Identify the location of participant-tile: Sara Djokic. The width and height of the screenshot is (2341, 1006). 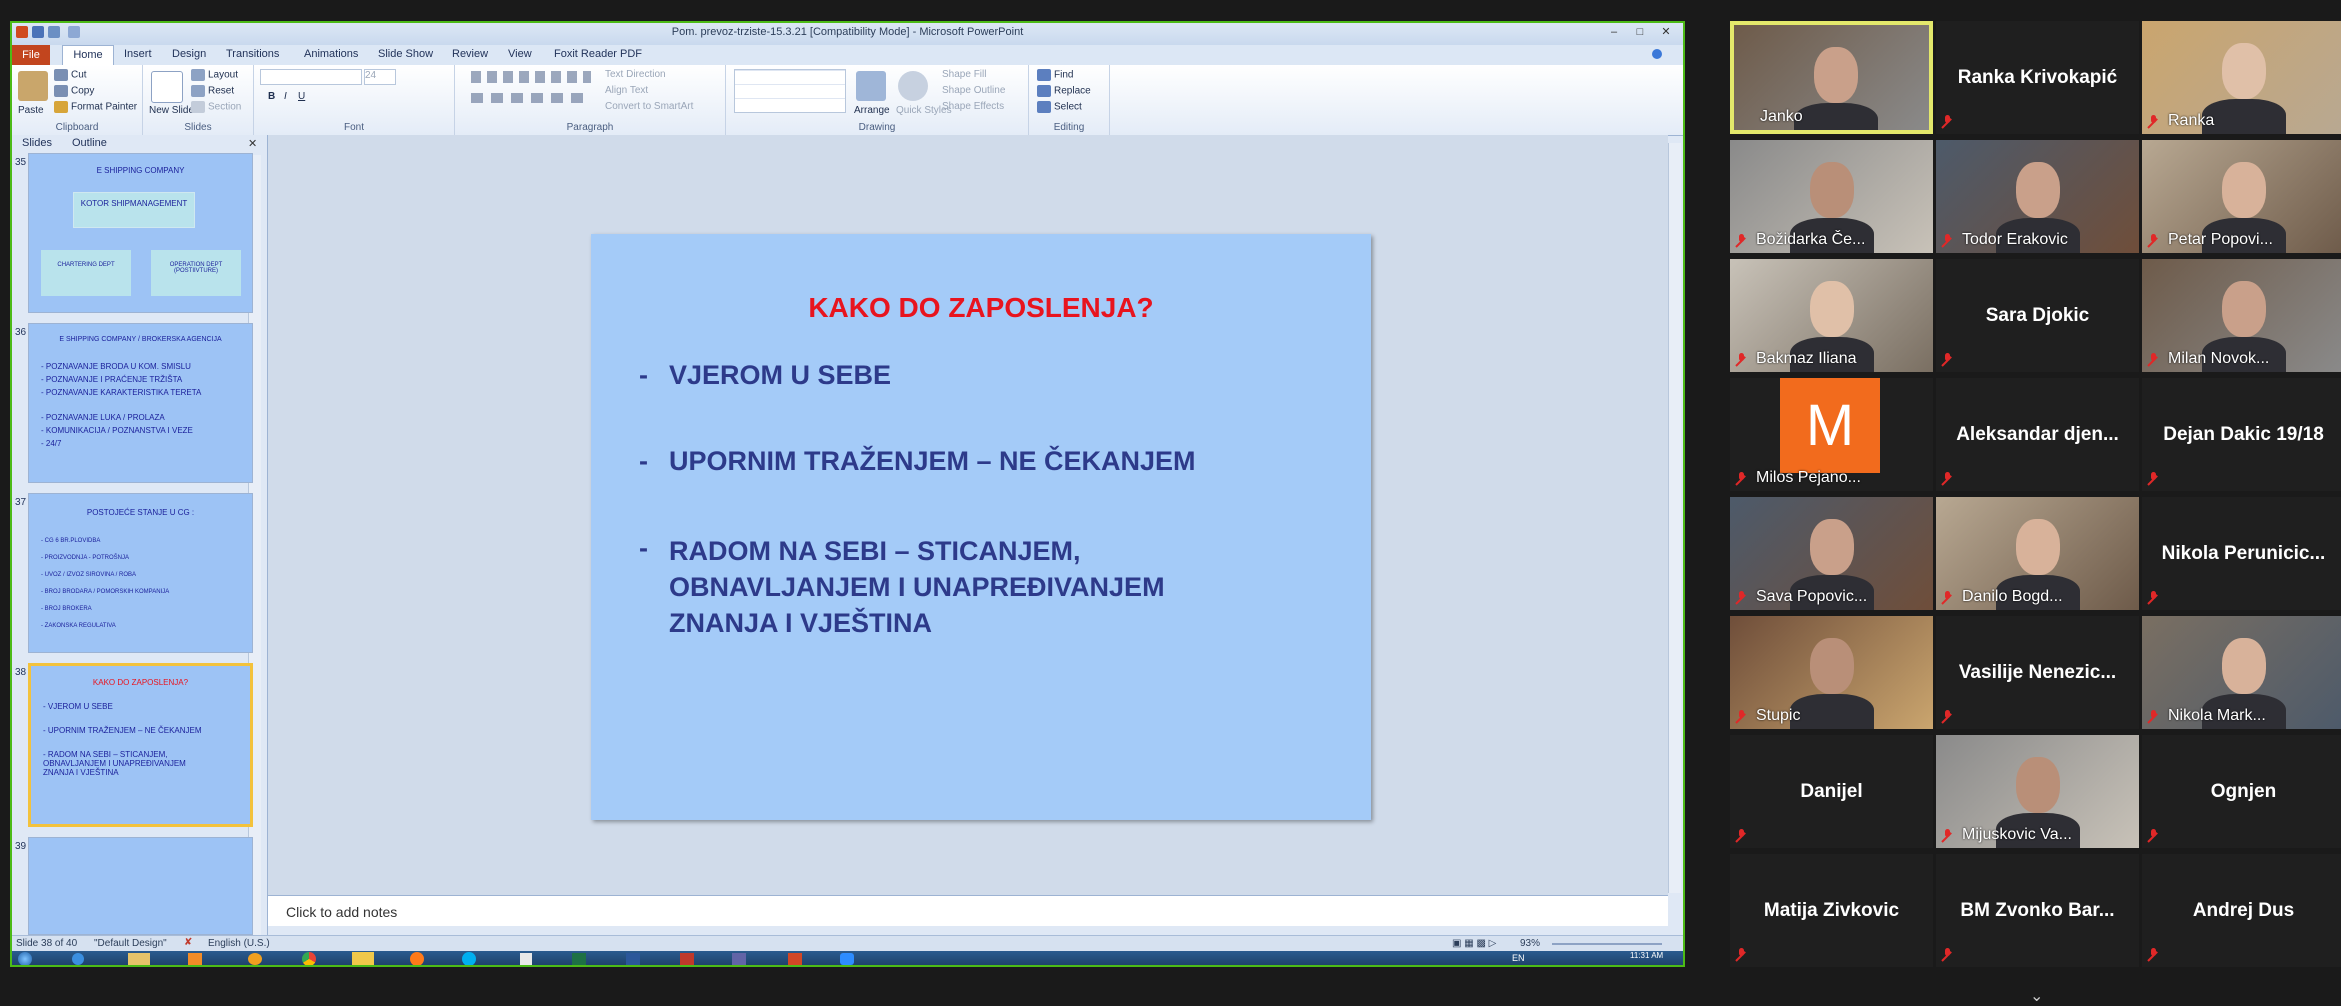
(2037, 315).